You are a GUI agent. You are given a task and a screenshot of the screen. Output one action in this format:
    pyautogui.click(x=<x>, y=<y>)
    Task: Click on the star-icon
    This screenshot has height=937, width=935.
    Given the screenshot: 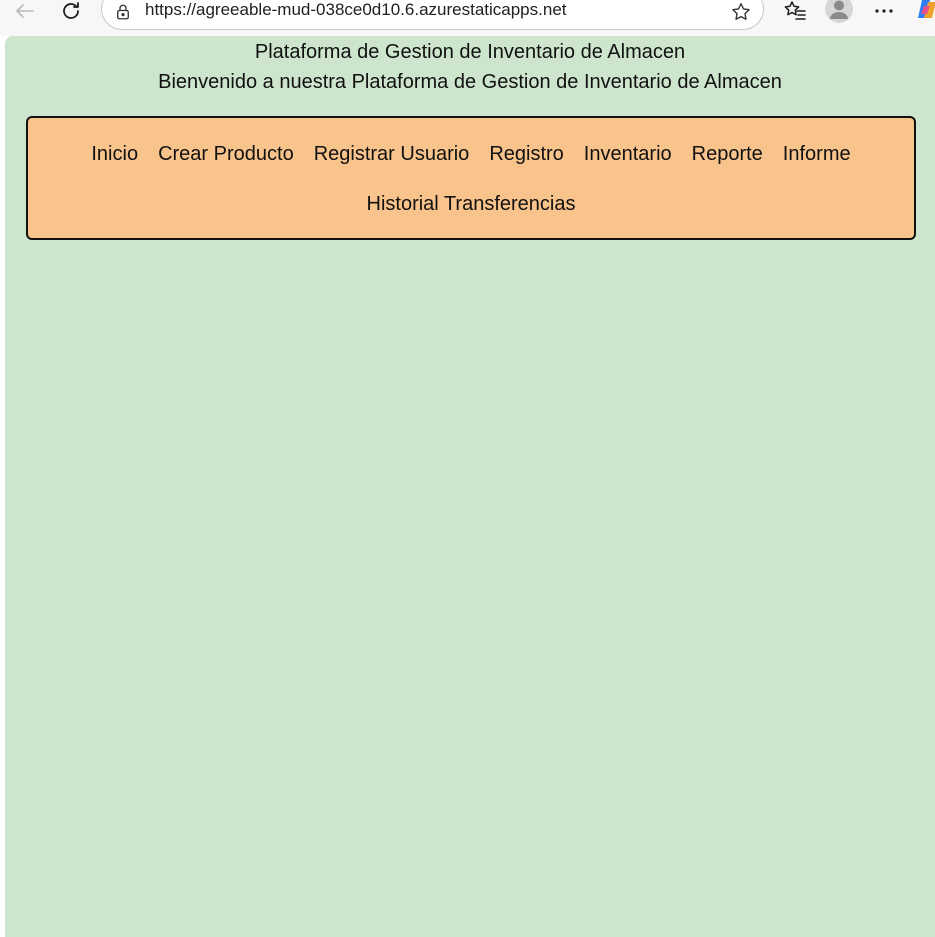 What is the action you would take?
    pyautogui.click(x=741, y=12)
    